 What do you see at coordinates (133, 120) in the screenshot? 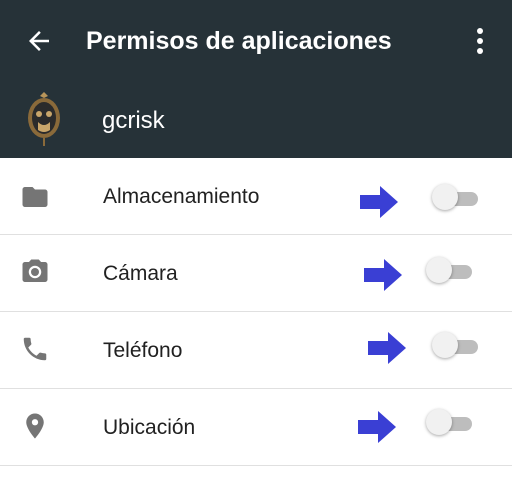
I see `app-name: gcrisk` at bounding box center [133, 120].